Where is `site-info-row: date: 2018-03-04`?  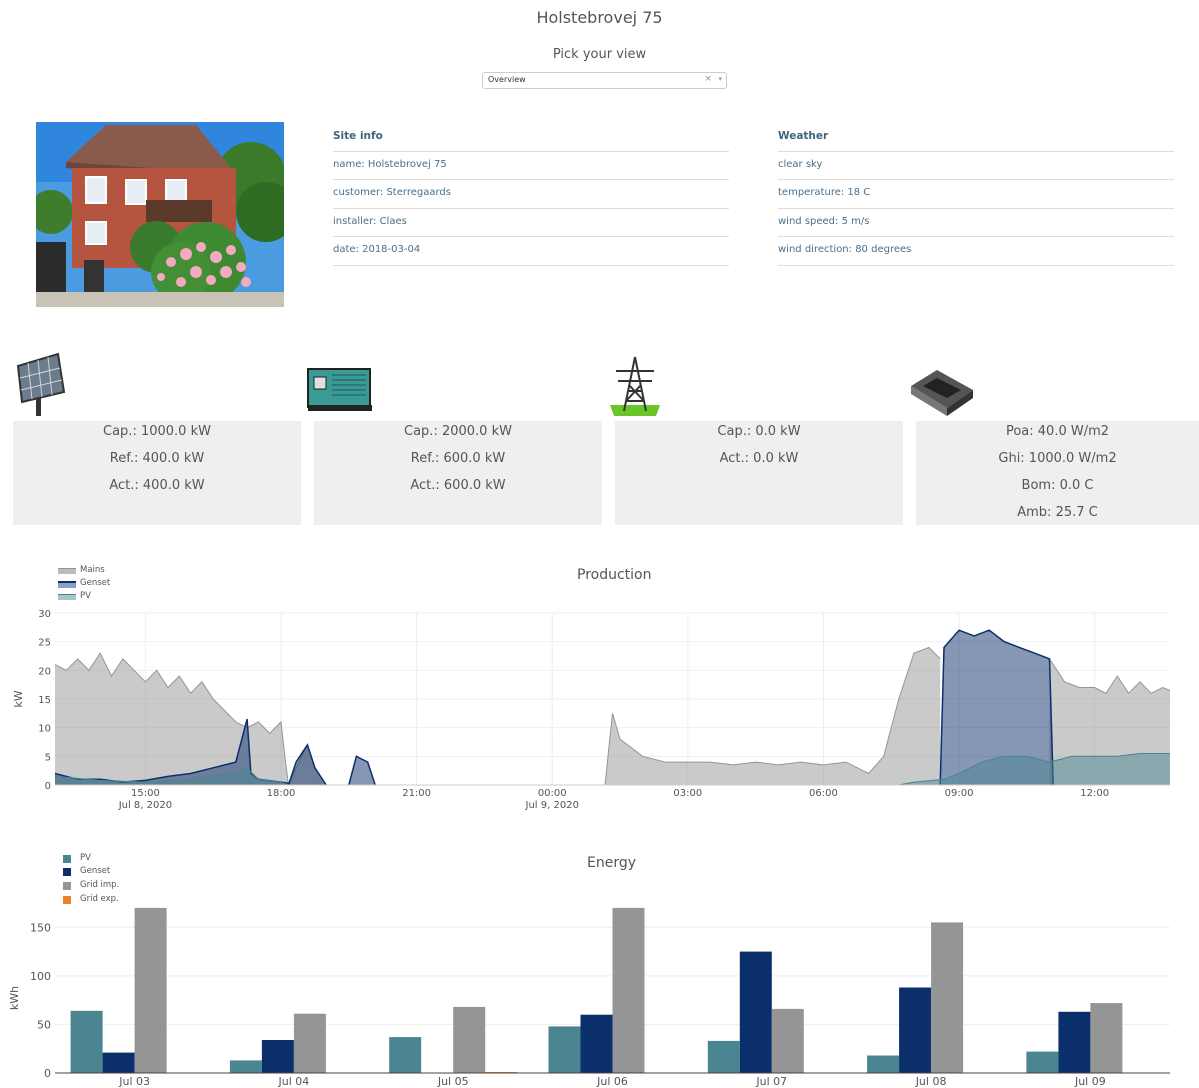 site-info-row: date: 2018-03-04 is located at coordinates (531, 251).